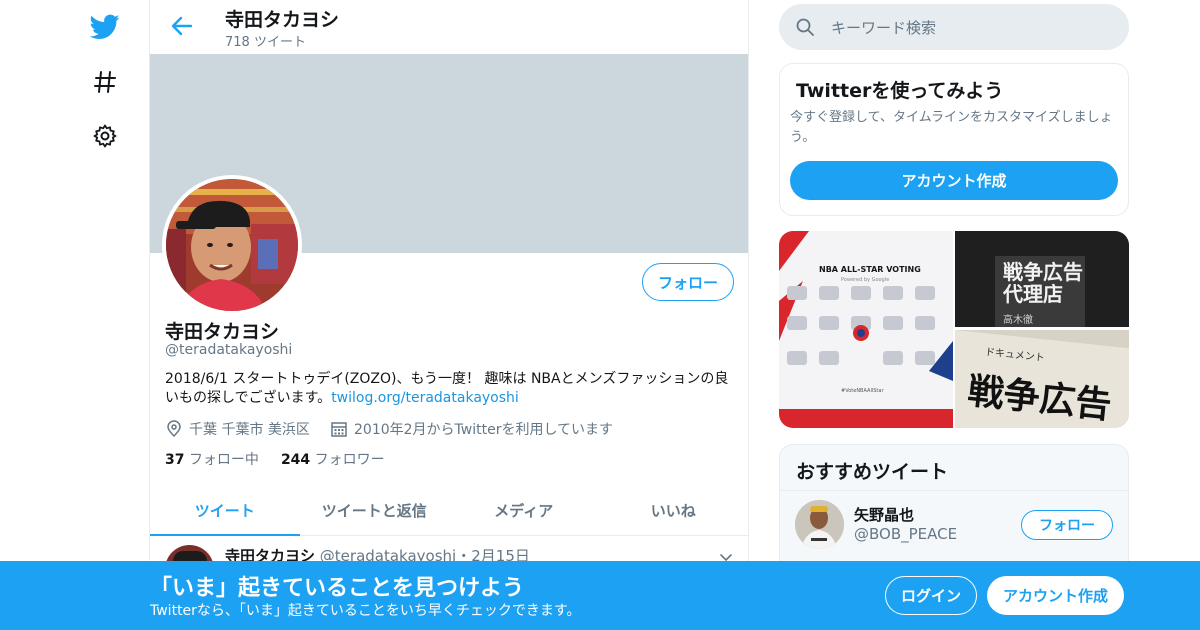 This screenshot has height=630, width=1200. I want to click on search-input: キーワード検索, so click(954, 27).